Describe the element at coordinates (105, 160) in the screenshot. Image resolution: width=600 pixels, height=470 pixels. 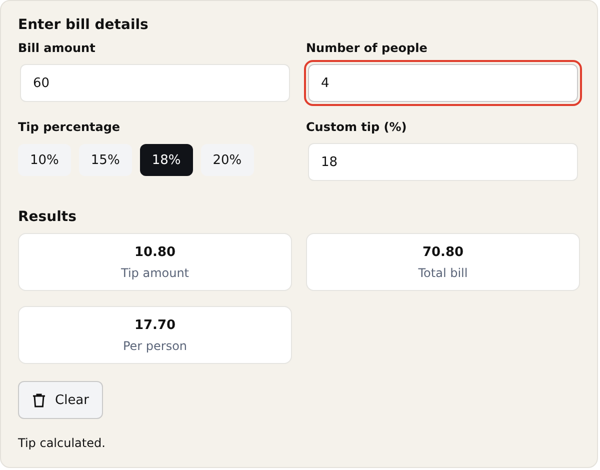
I see `tip-option-button: 15%` at that location.